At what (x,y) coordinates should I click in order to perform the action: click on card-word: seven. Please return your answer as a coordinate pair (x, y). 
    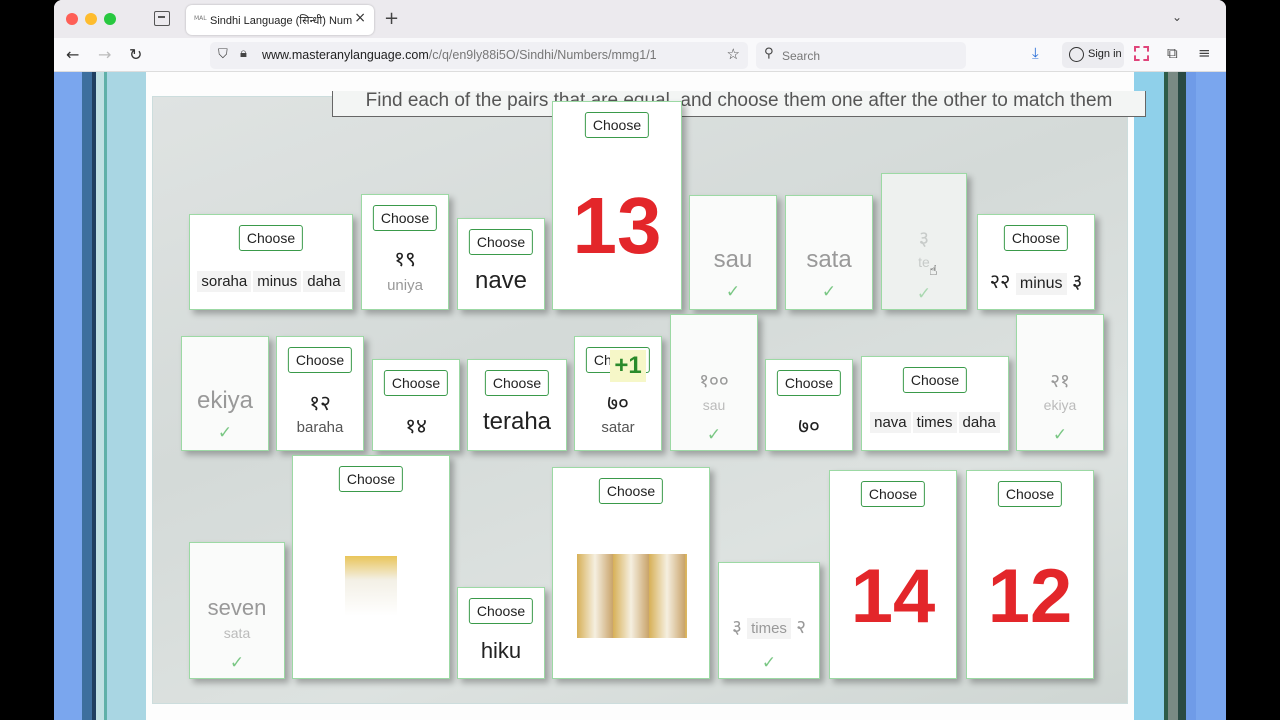
    Looking at the image, I should click on (237, 607).